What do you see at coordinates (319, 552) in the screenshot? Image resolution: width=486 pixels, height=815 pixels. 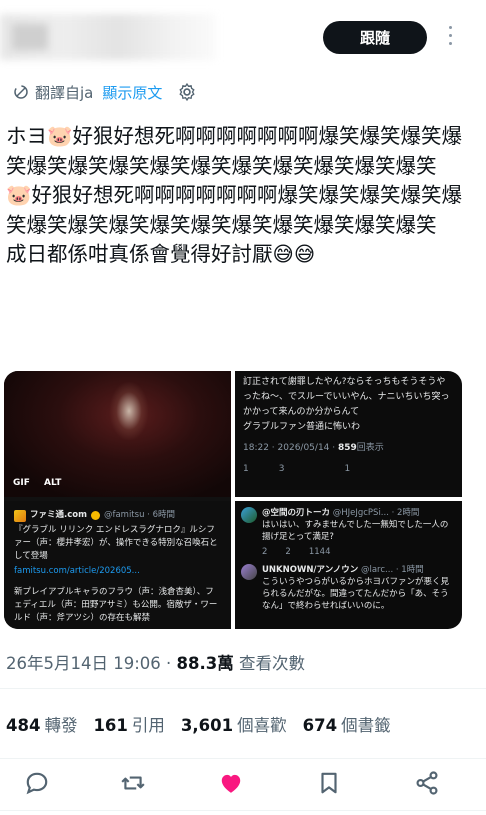 I see `views-count: 1144` at bounding box center [319, 552].